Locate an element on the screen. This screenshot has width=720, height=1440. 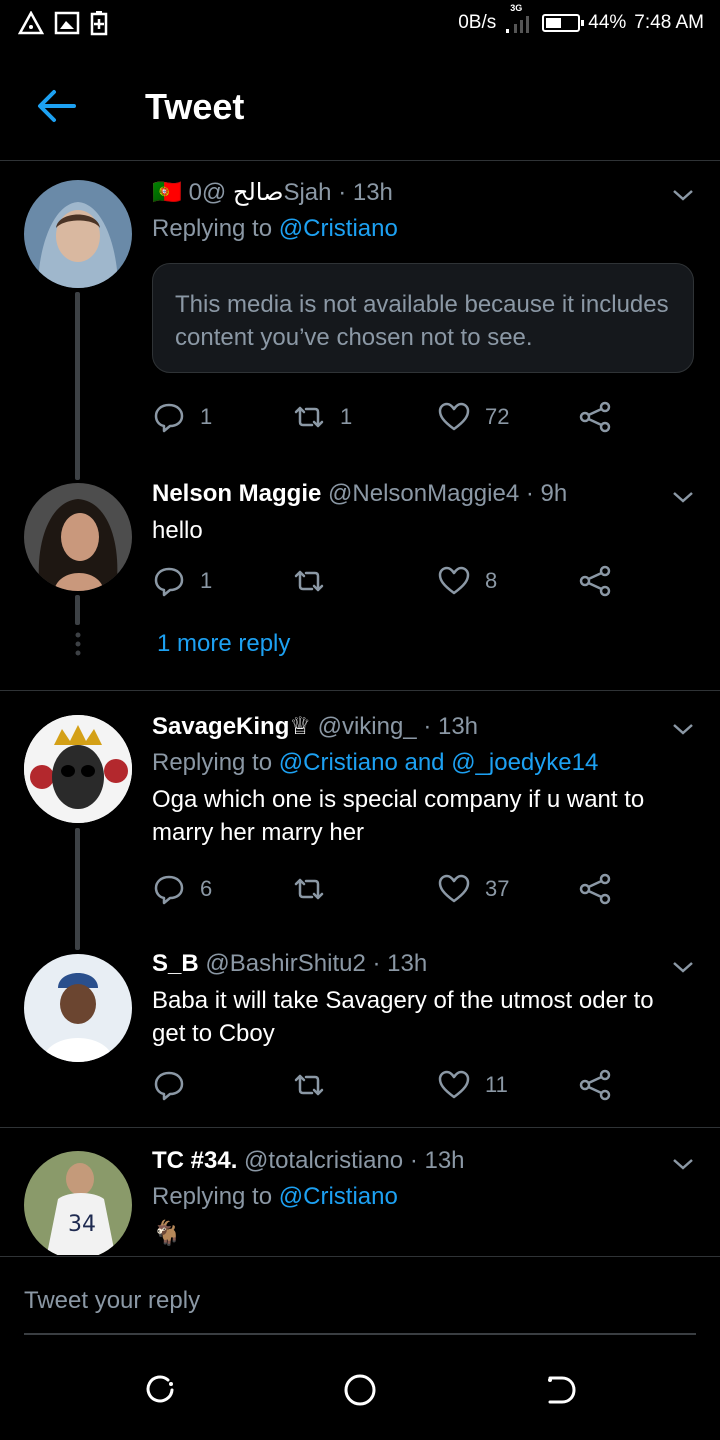
tweet-actions: 11 is located at coordinates (387, 1088).